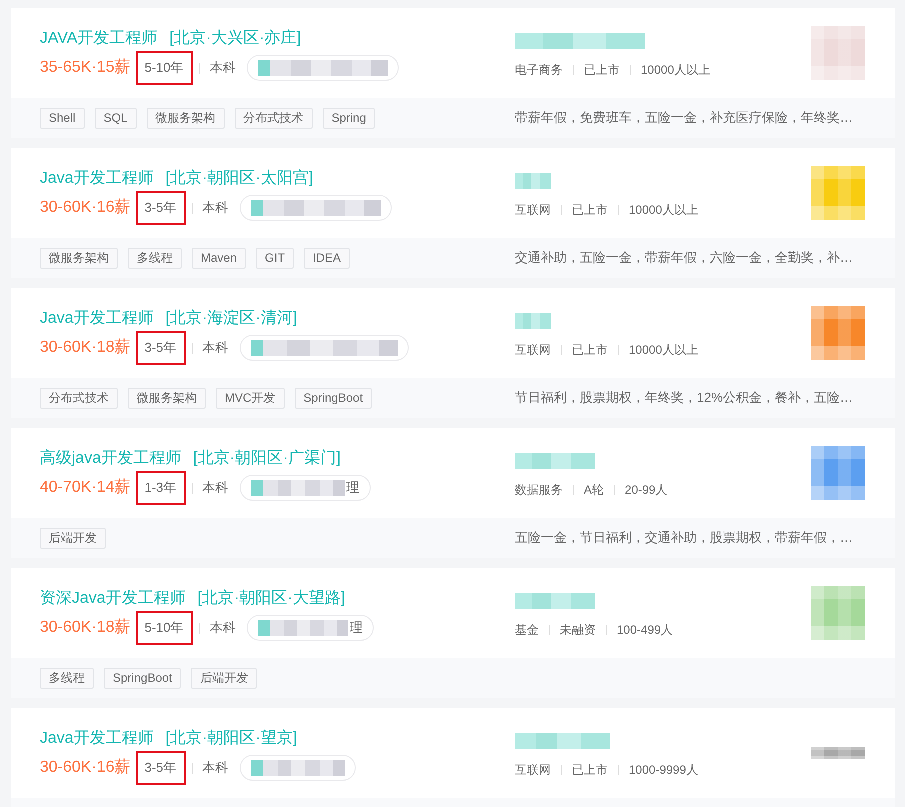  Describe the element at coordinates (236, 38) in the screenshot. I see `job-location-text: [北京·大兴区·亦庄]` at that location.